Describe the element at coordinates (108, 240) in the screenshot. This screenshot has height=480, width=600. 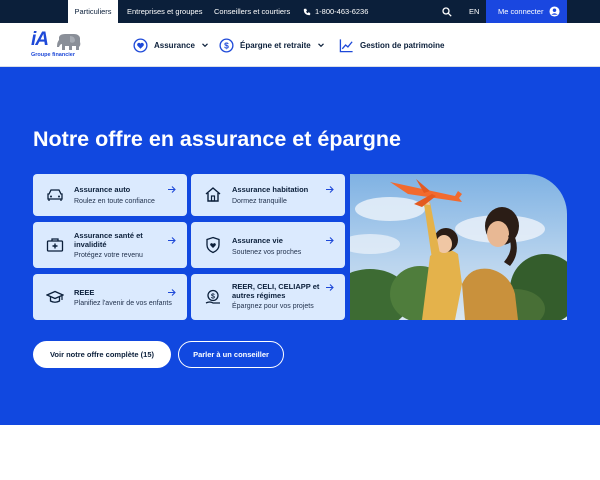
I see `card-title: Assurance santé et invalidité` at that location.